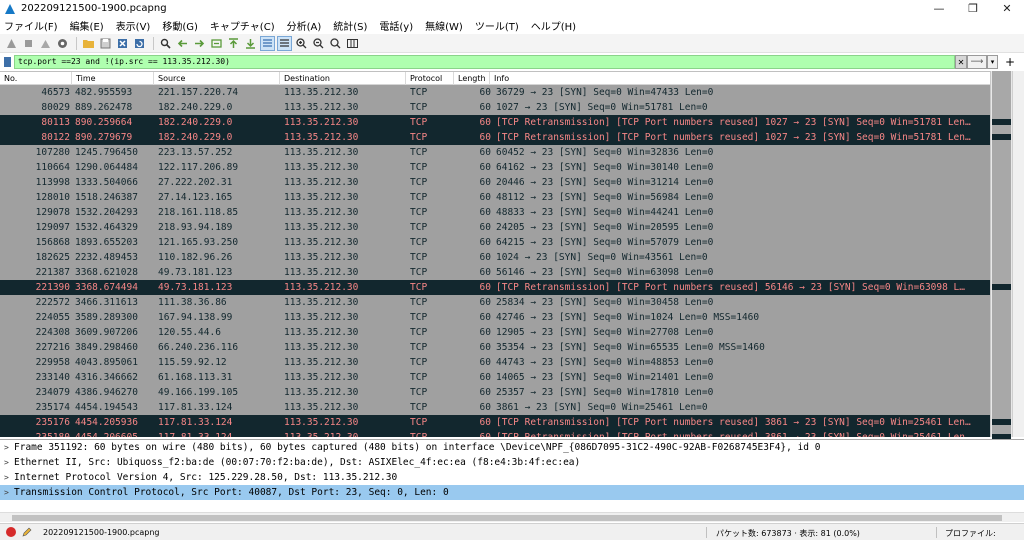 The width and height of the screenshot is (1024, 540). What do you see at coordinates (605, 92) in the screenshot?
I see `packet-info: 36729 → 23 [SYN] Seq=0 Win=47433 Len=0` at bounding box center [605, 92].